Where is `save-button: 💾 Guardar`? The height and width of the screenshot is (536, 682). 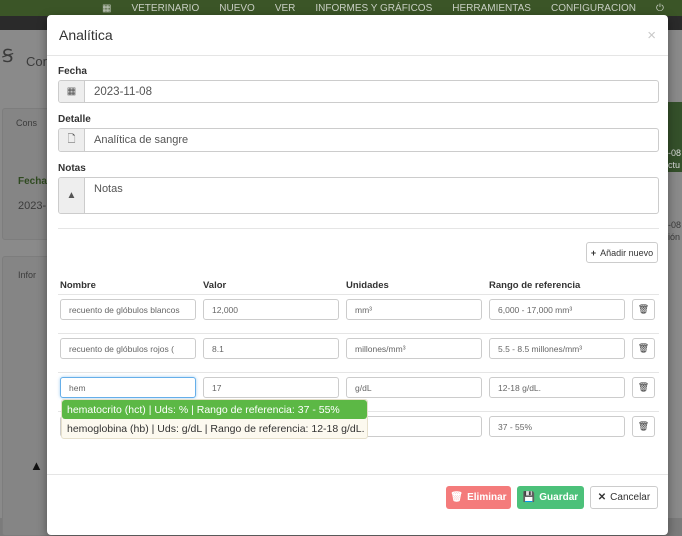 save-button: 💾 Guardar is located at coordinates (550, 497).